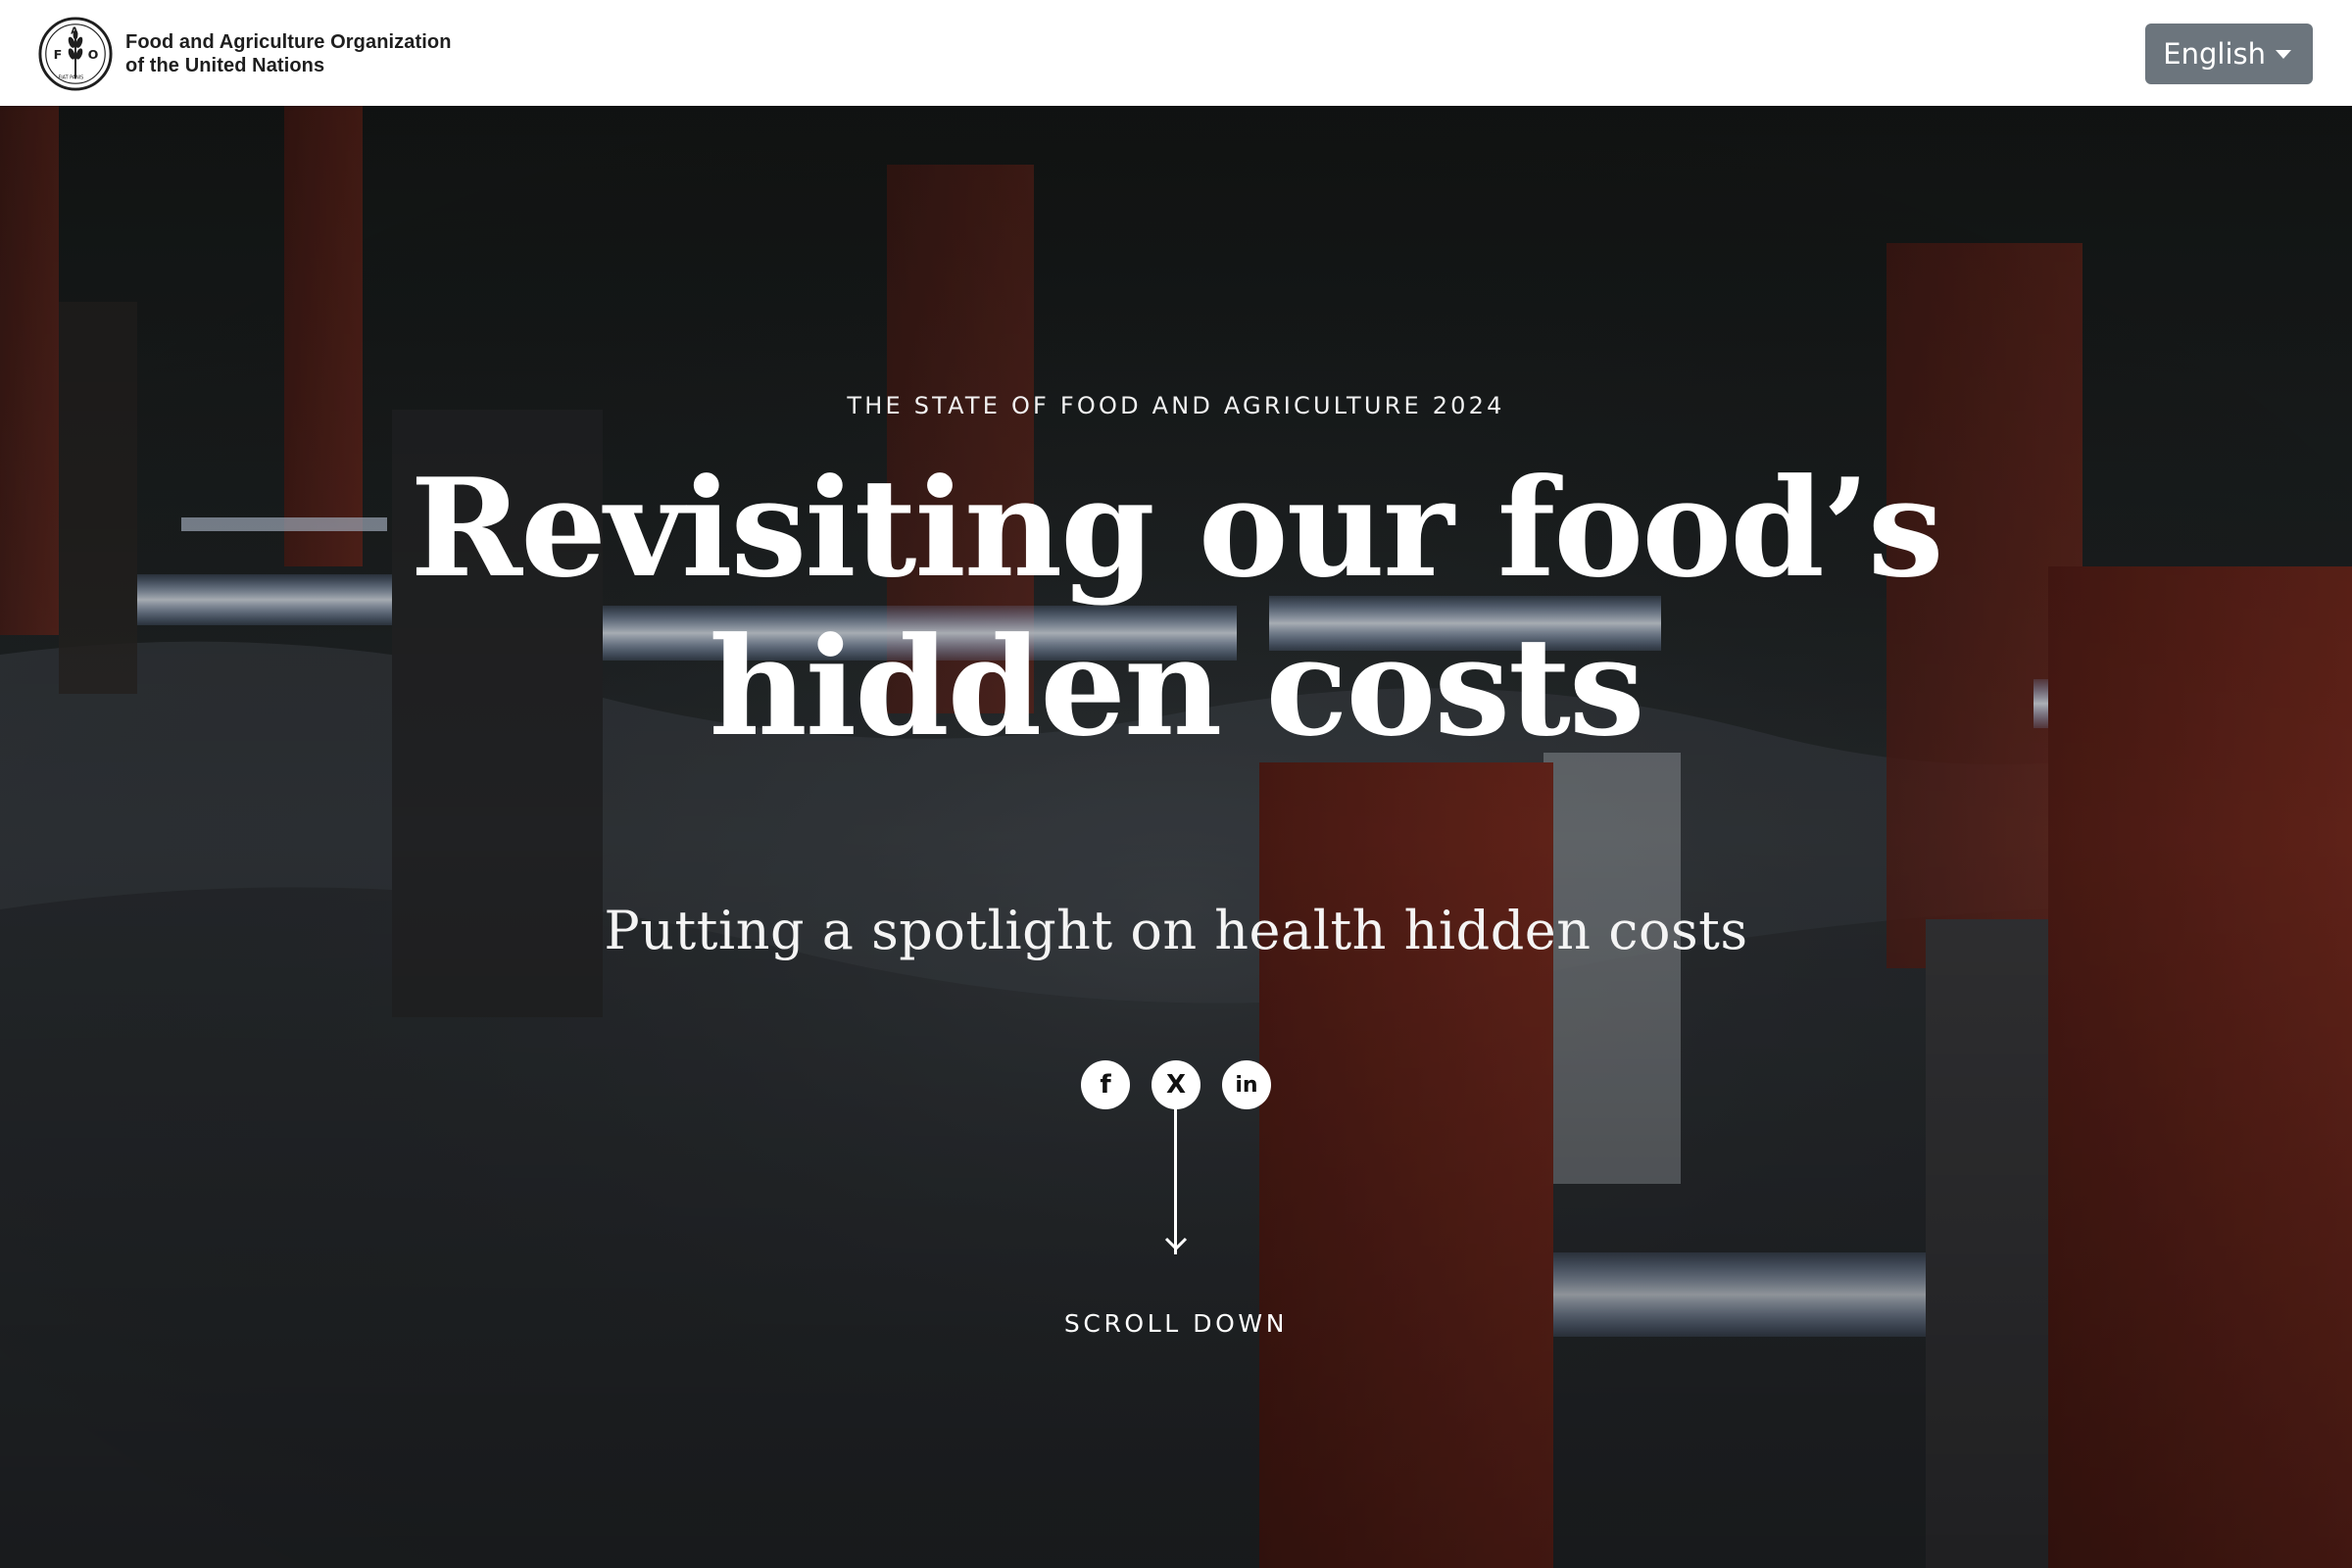 This screenshot has height=1568, width=2352. Describe the element at coordinates (2214, 54) in the screenshot. I see `language-label: English` at that location.